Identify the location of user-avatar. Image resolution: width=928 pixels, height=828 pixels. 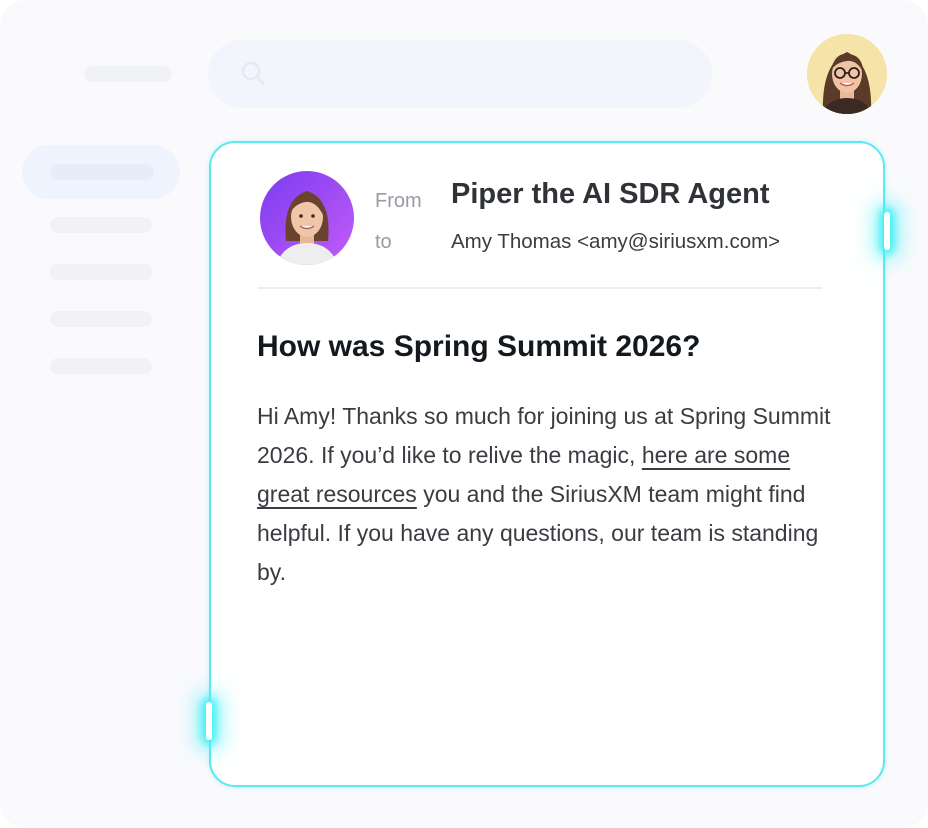
(847, 74).